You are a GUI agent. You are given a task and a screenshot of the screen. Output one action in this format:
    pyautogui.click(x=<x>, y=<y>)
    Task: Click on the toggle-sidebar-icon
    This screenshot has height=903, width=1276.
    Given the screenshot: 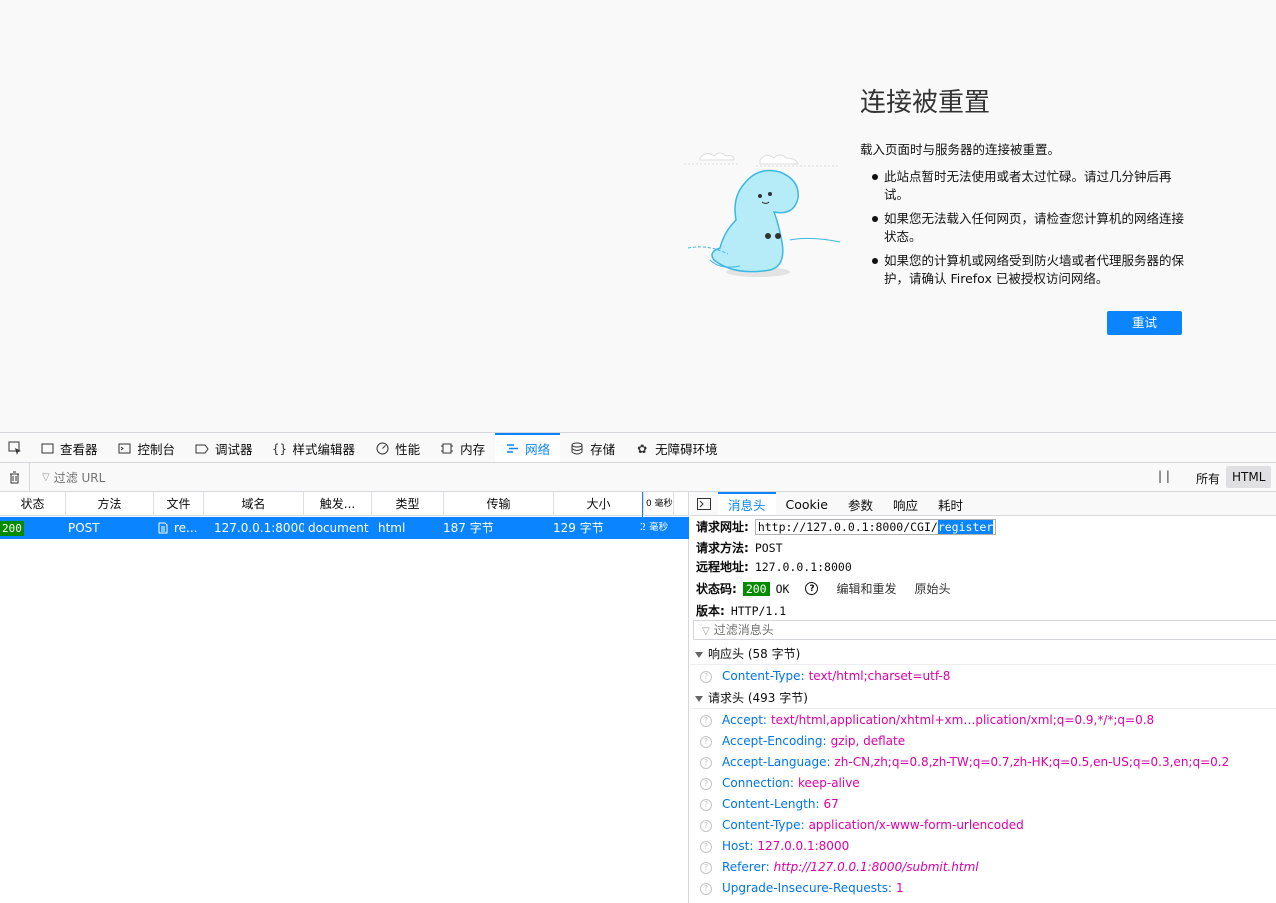 What is the action you would take?
    pyautogui.click(x=704, y=503)
    